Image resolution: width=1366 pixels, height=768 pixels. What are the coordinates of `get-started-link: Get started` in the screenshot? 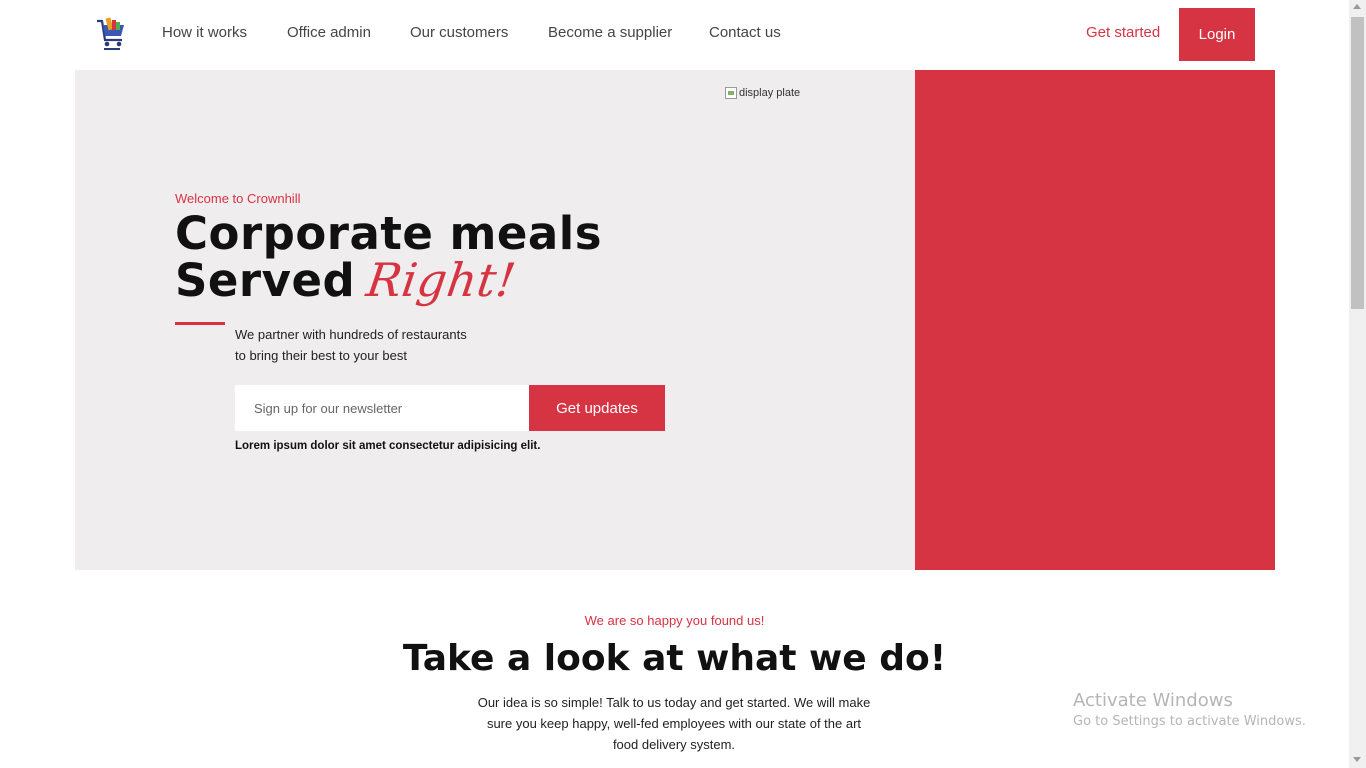 It's located at (1123, 32).